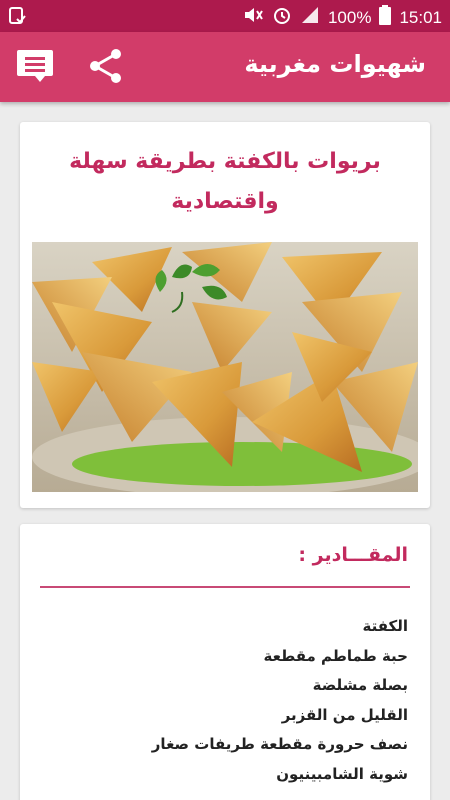  What do you see at coordinates (335, 64) in the screenshot?
I see `app-title: شهيوات مغربية` at bounding box center [335, 64].